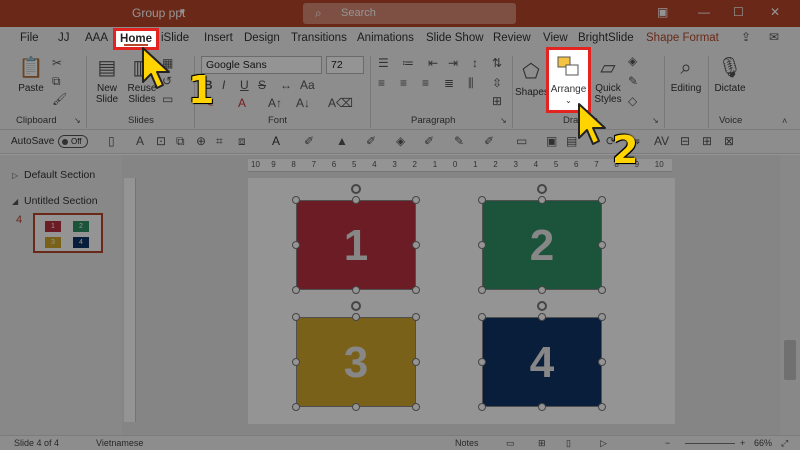 The width and height of the screenshot is (800, 450). What do you see at coordinates (167, 99) in the screenshot?
I see `section-icon: ▭` at bounding box center [167, 99].